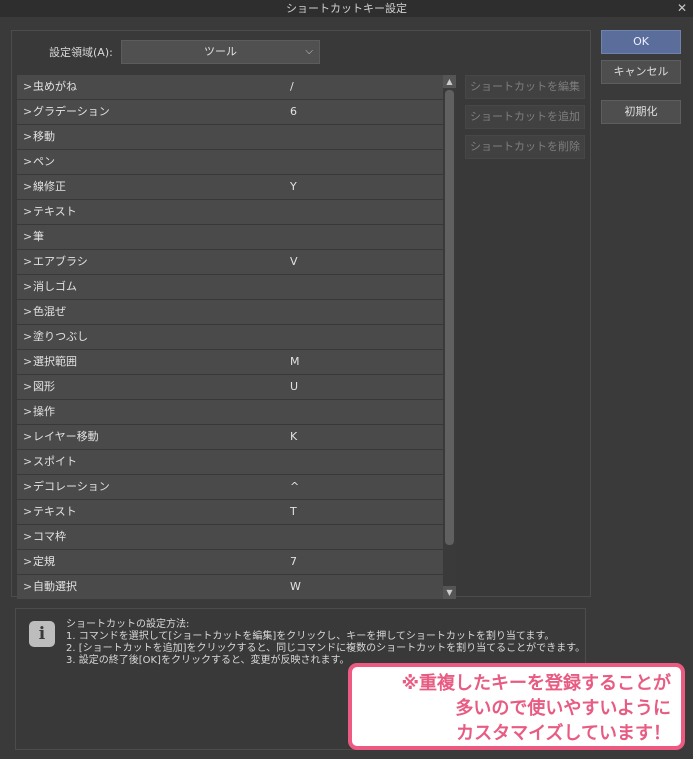 This screenshot has height=759, width=693. Describe the element at coordinates (293, 561) in the screenshot. I see `shortcut-key: 7` at that location.